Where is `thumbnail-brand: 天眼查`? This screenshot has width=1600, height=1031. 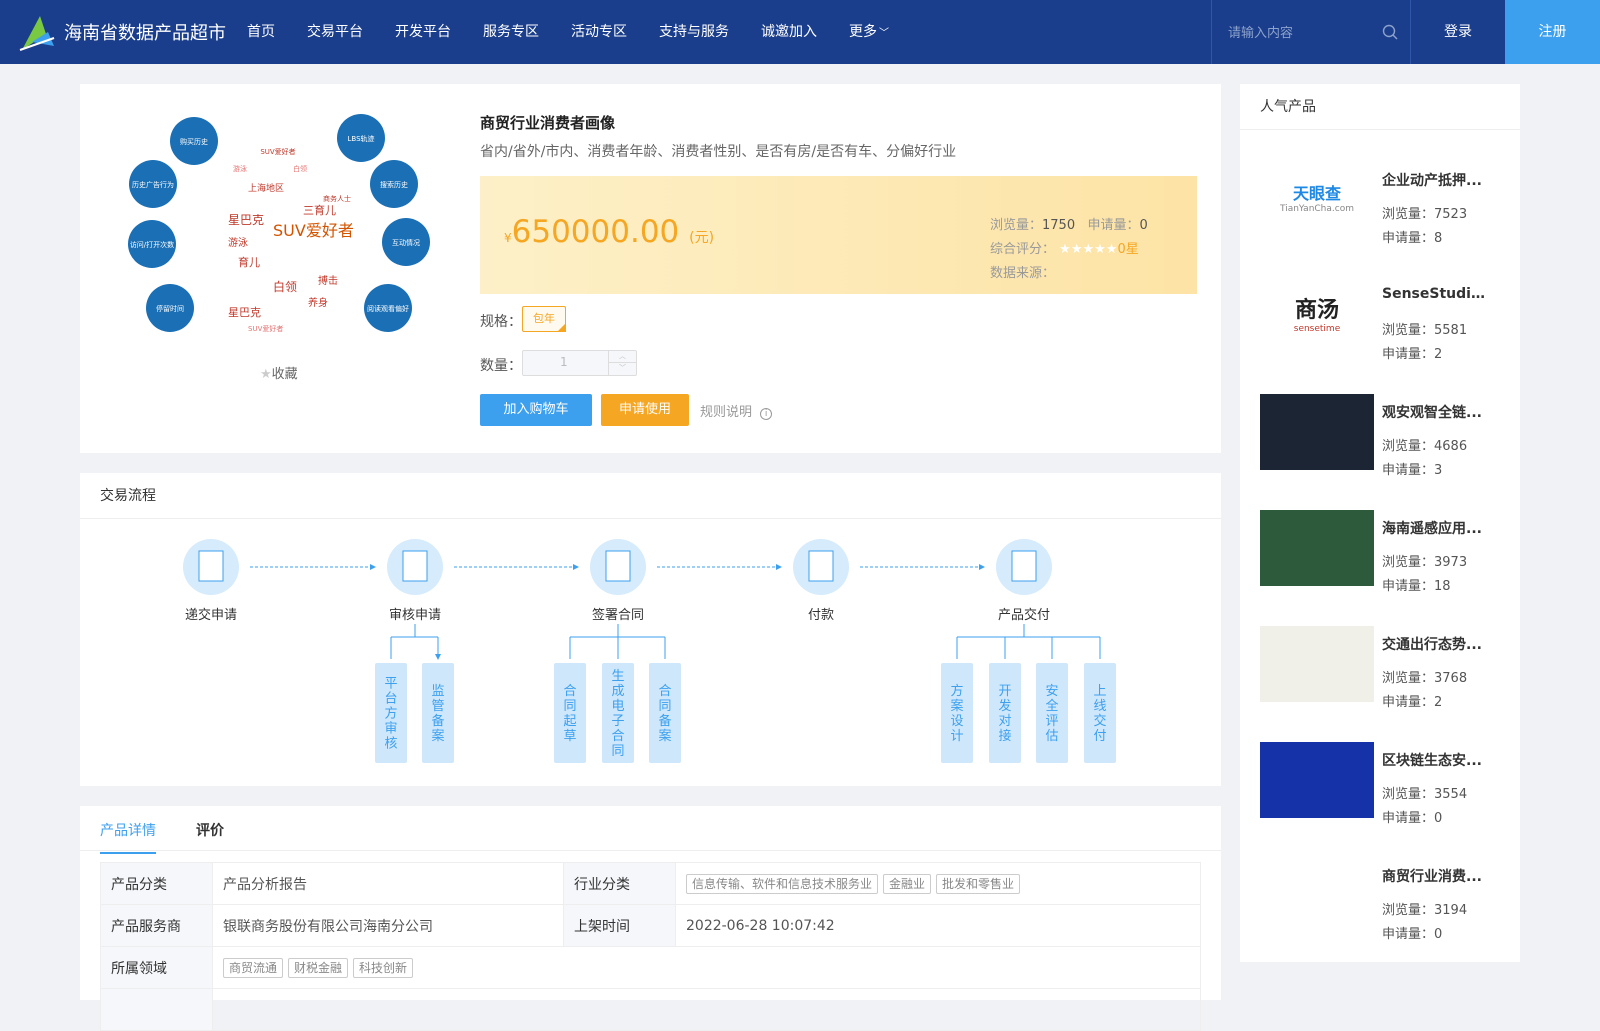 thumbnail-brand: 天眼查 is located at coordinates (1316, 193).